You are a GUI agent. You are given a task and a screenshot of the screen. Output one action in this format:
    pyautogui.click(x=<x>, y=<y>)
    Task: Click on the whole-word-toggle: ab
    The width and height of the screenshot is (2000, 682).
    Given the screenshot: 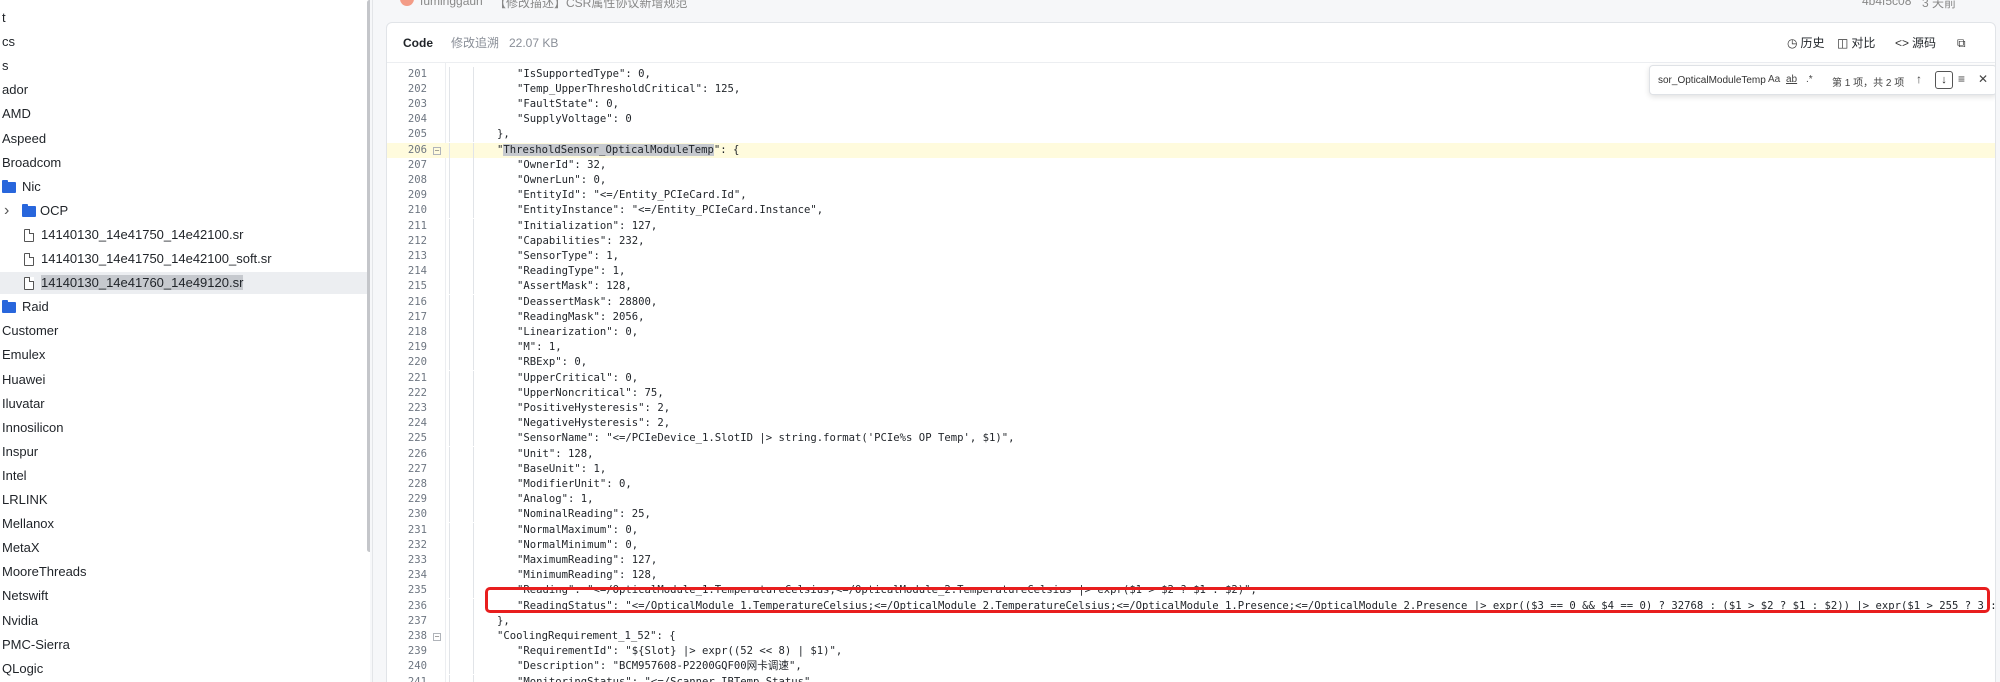 What is the action you would take?
    pyautogui.click(x=1791, y=79)
    